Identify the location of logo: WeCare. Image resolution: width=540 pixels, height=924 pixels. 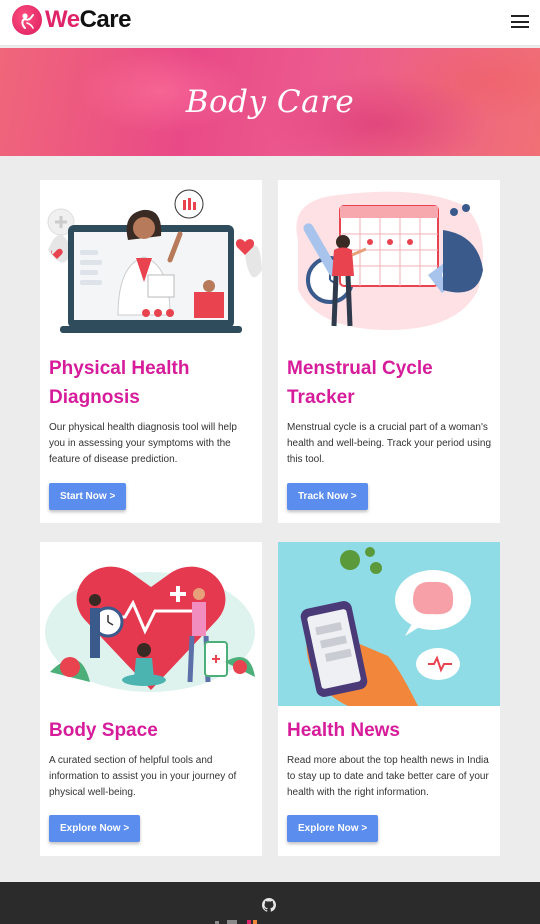
(71, 20).